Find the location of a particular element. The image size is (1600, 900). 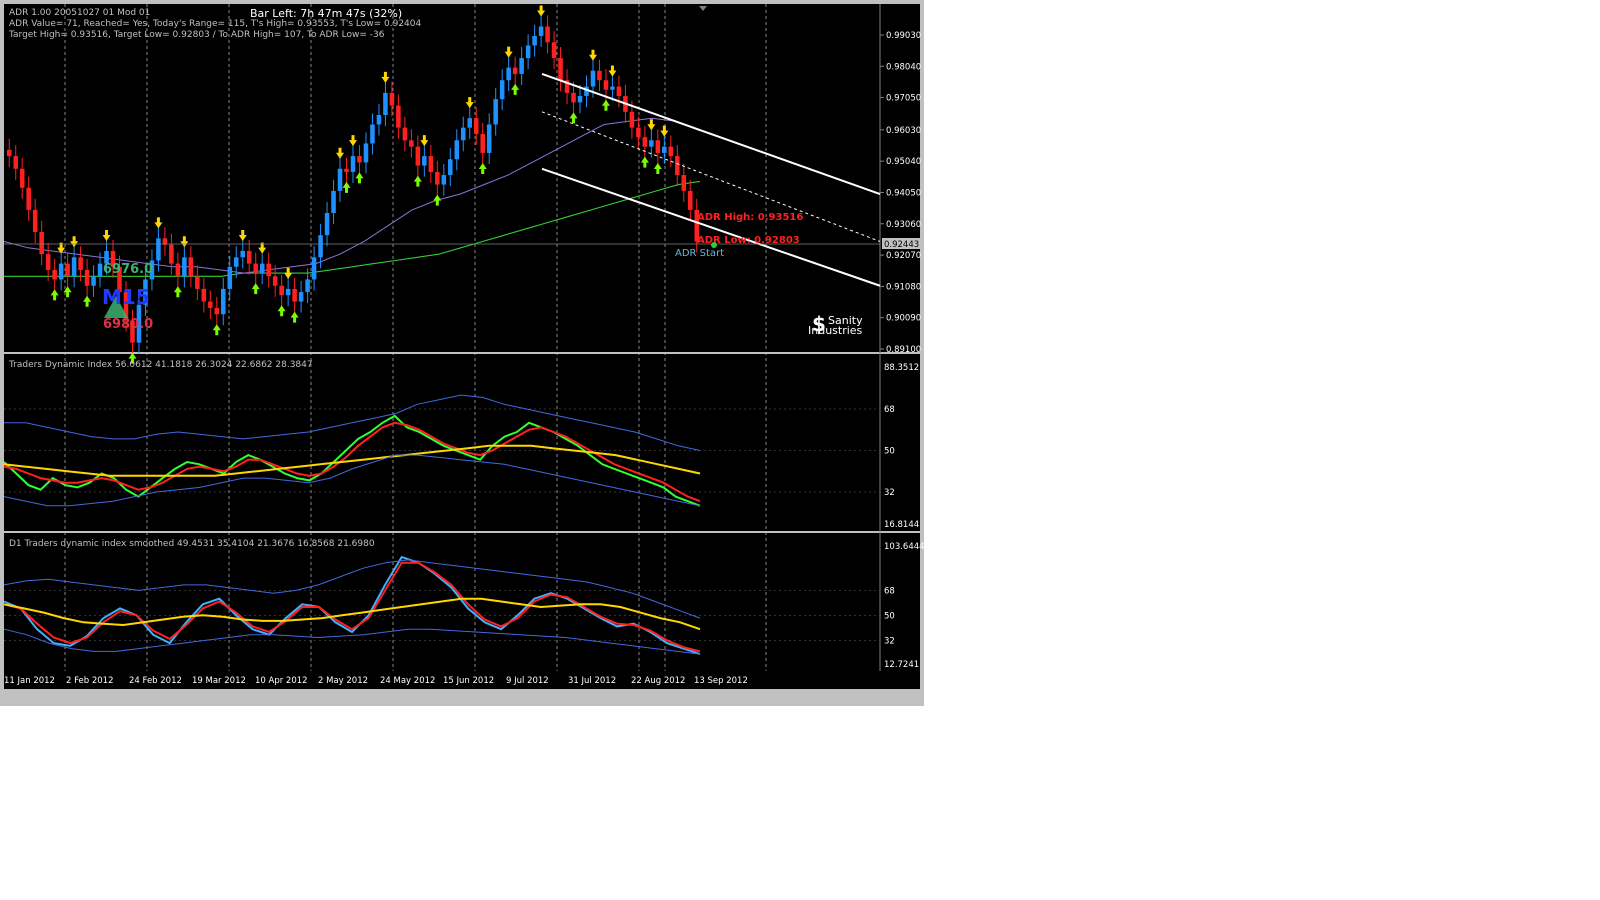

overlay-upper-value: 6976.0 is located at coordinates (128, 269).